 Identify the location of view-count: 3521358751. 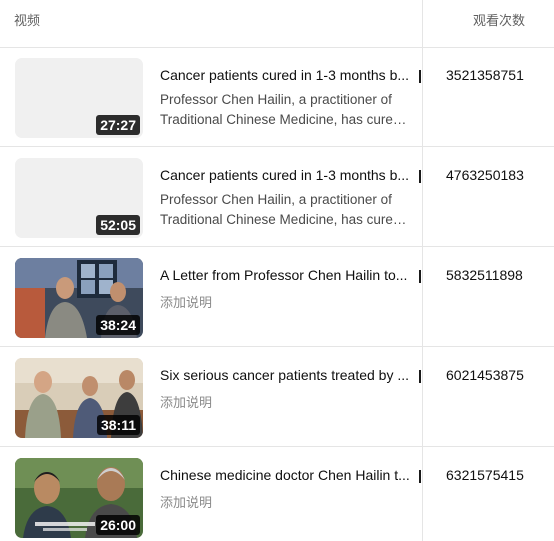
(485, 75).